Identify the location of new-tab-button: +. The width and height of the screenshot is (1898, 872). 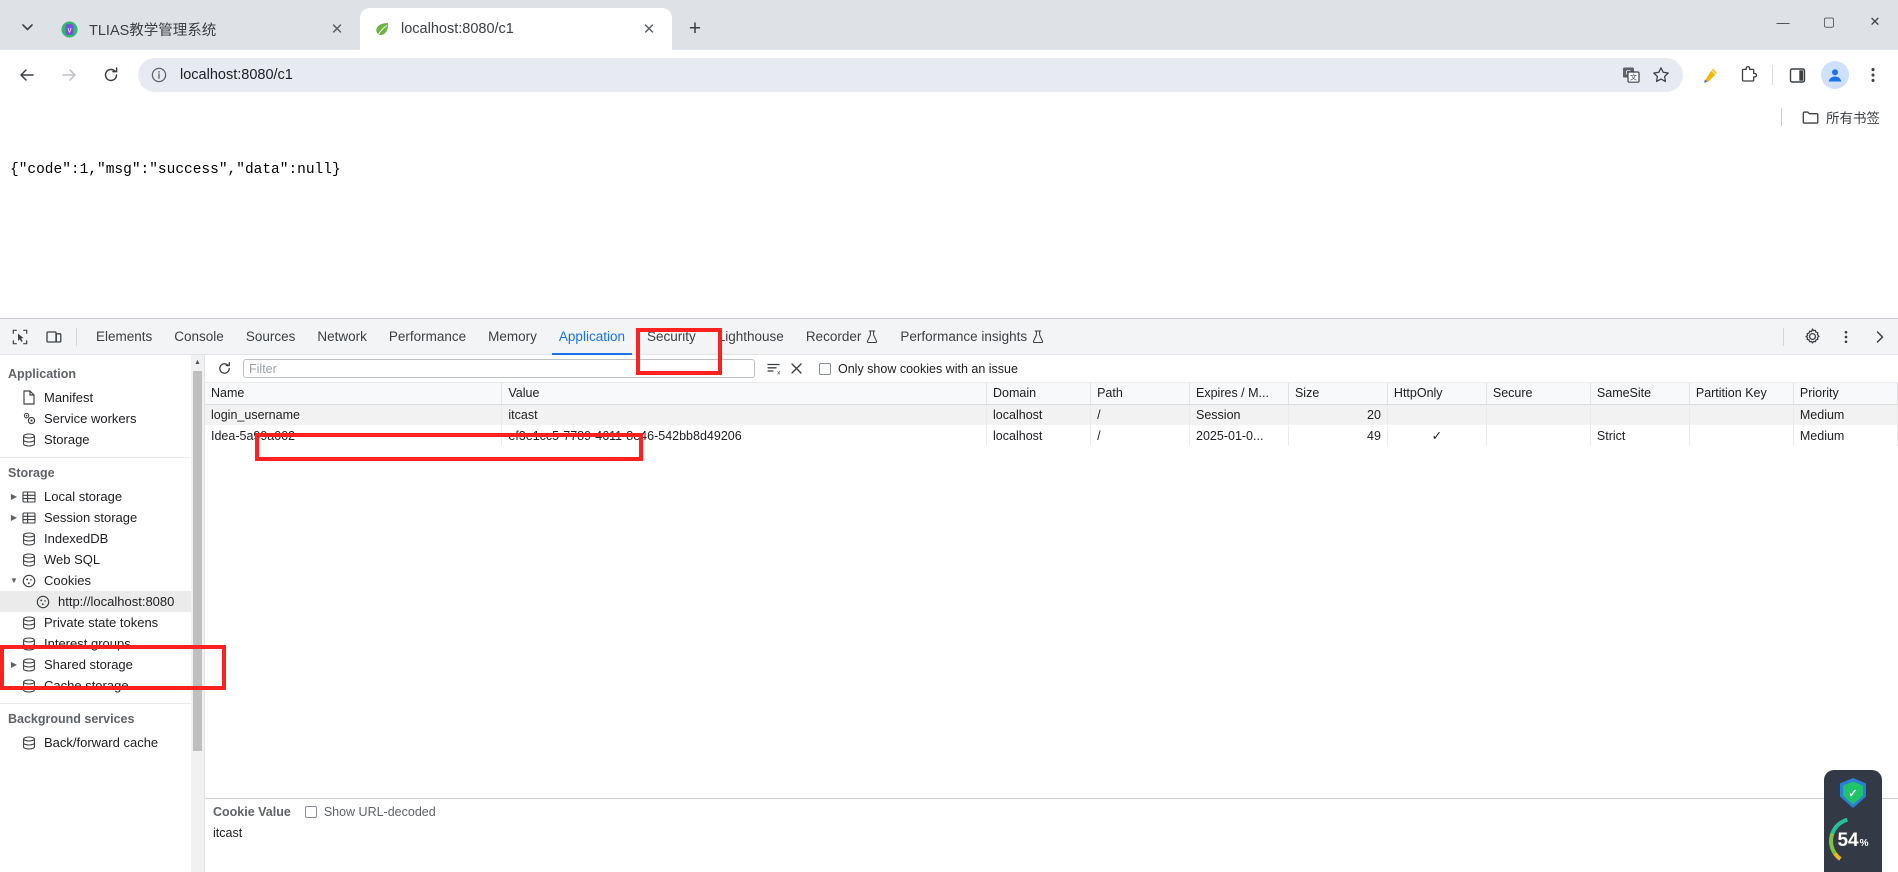
(695, 29).